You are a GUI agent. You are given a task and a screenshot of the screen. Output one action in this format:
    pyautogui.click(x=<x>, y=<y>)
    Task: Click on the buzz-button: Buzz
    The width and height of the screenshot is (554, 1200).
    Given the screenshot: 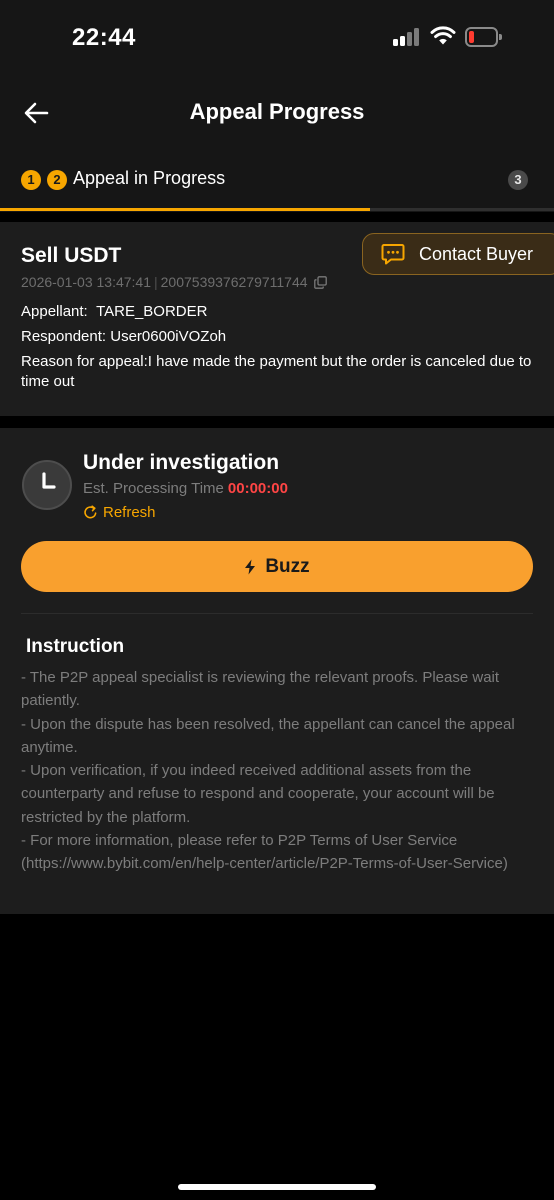 What is the action you would take?
    pyautogui.click(x=277, y=566)
    